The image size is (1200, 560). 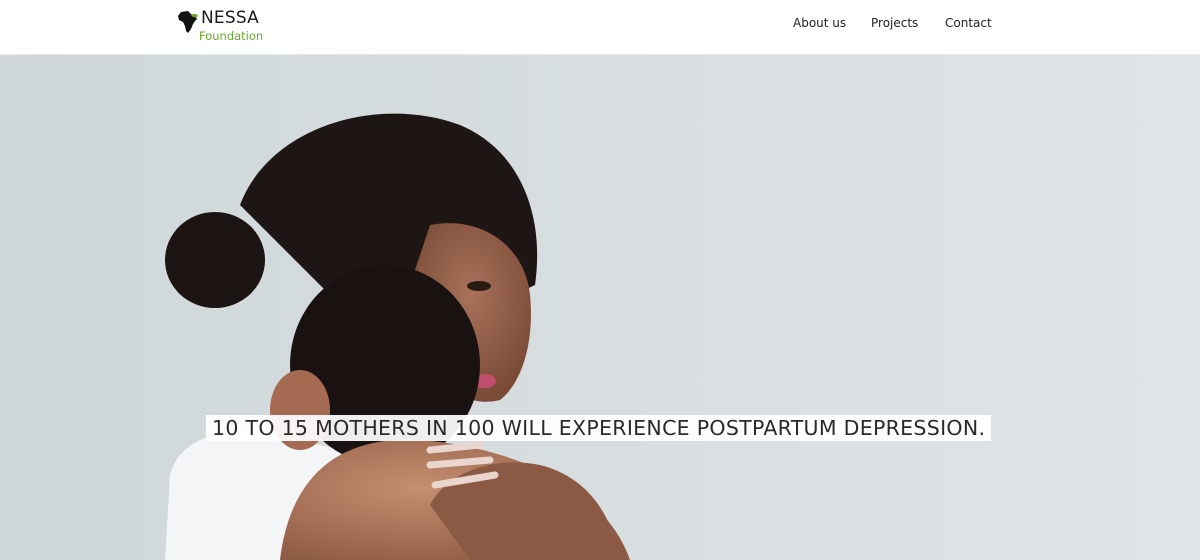 I want to click on nessa-logo: NESSA Foundation, so click(x=227, y=26).